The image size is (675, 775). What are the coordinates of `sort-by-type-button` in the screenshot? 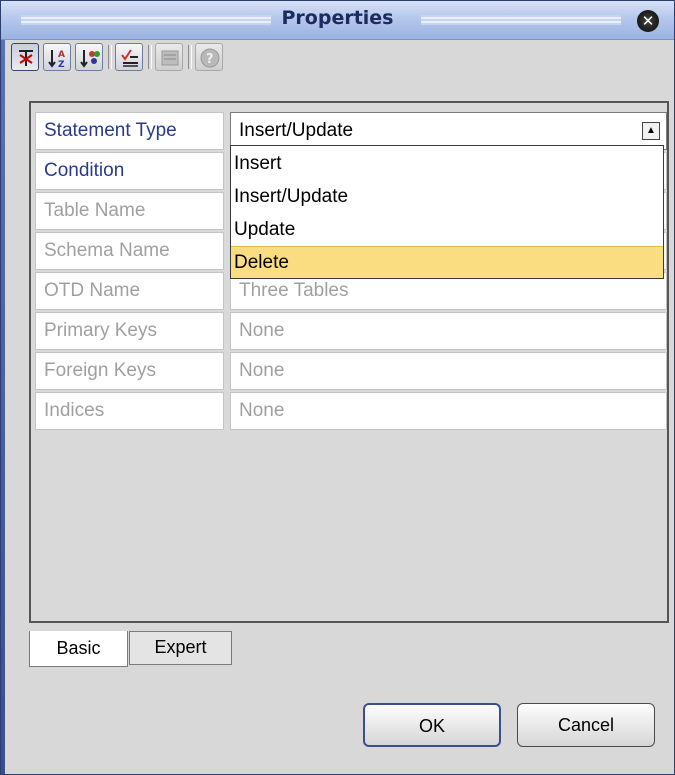 It's located at (89, 57).